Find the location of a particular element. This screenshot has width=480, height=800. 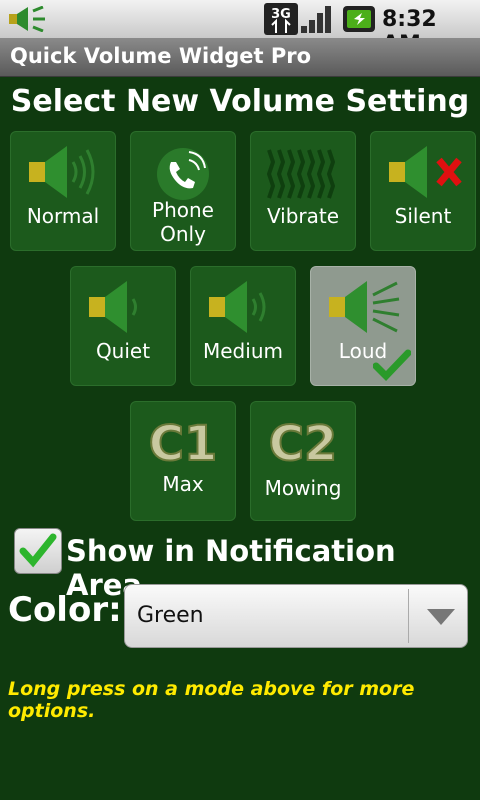

3g-data-icon: 3G is located at coordinates (281, 19).